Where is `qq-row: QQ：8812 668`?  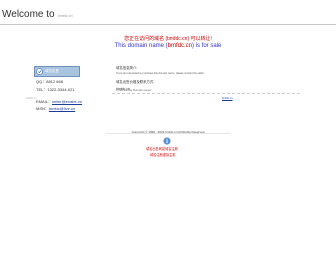
qq-row: QQ：8812 668 is located at coordinates (49, 82).